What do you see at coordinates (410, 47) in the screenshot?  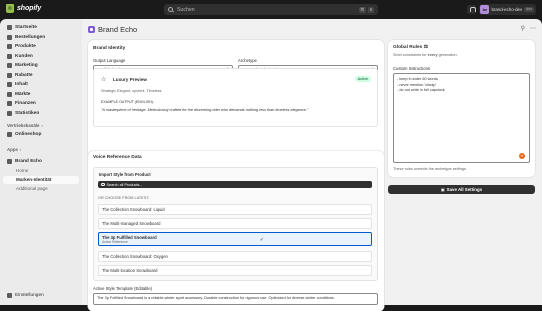 I see `global-rules-title: Global Rules ⚖` at bounding box center [410, 47].